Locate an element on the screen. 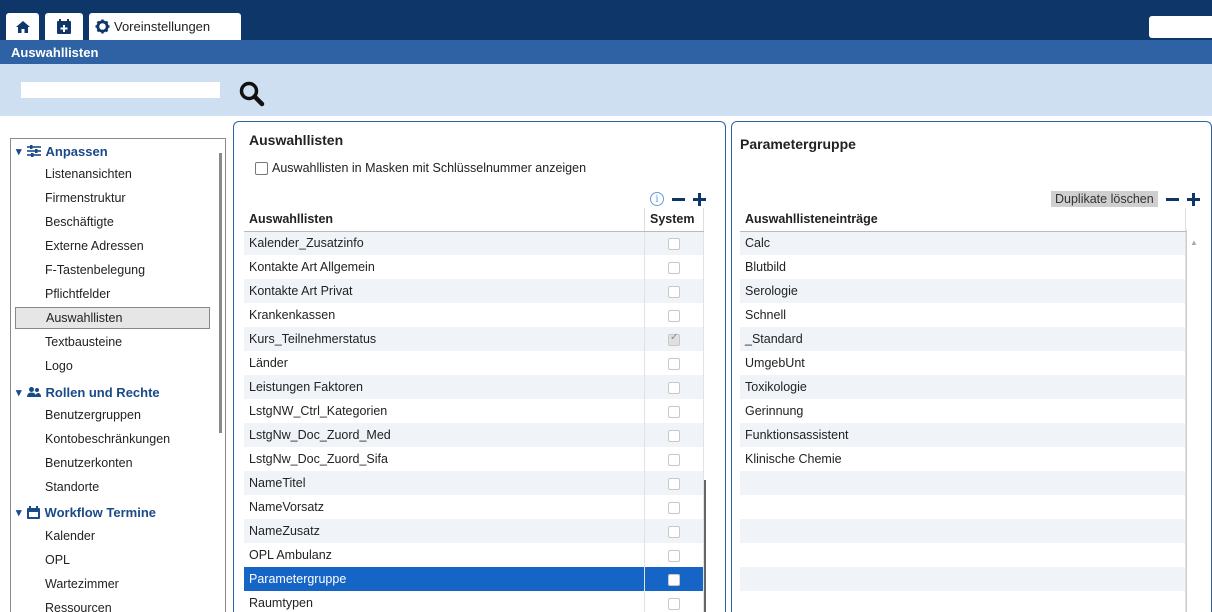  sidebar-item-opl: OPL is located at coordinates (57, 560).